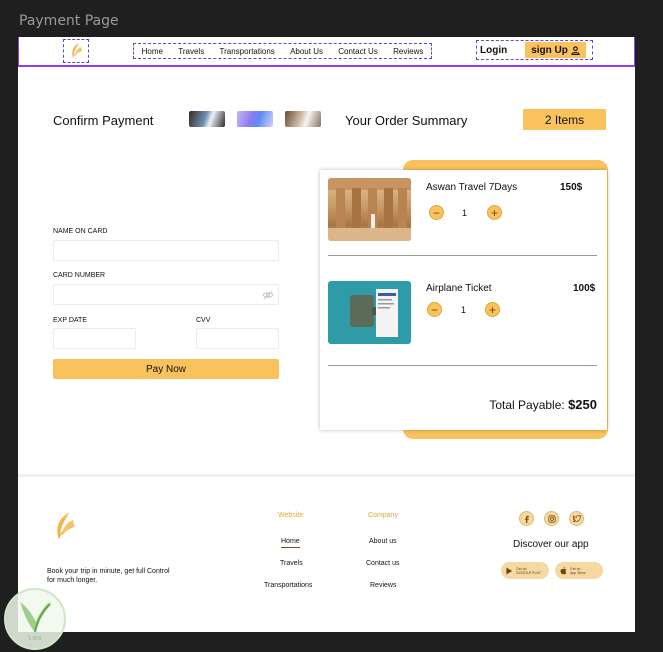 This screenshot has height=652, width=663. I want to click on app-store-button: Get on App Store, so click(579, 570).